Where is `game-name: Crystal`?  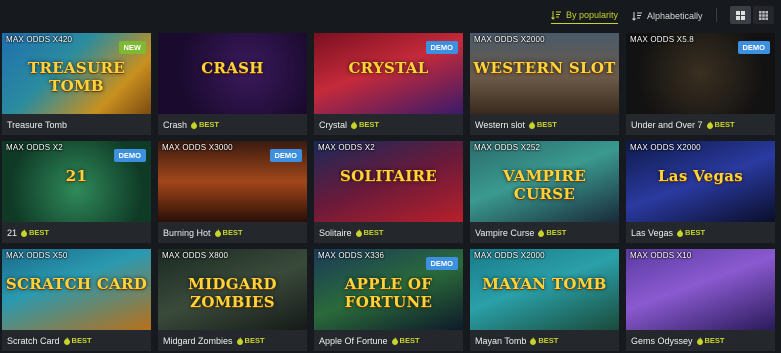
game-name: Crystal is located at coordinates (333, 124).